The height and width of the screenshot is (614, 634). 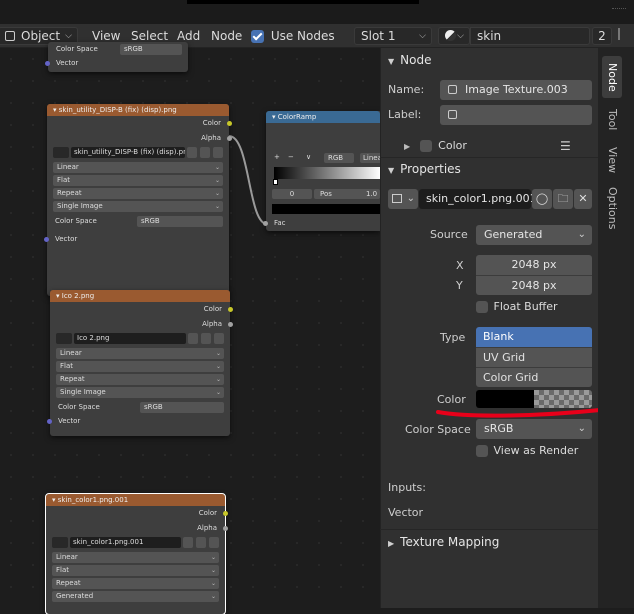 I want to click on node-icon, so click(x=452, y=114).